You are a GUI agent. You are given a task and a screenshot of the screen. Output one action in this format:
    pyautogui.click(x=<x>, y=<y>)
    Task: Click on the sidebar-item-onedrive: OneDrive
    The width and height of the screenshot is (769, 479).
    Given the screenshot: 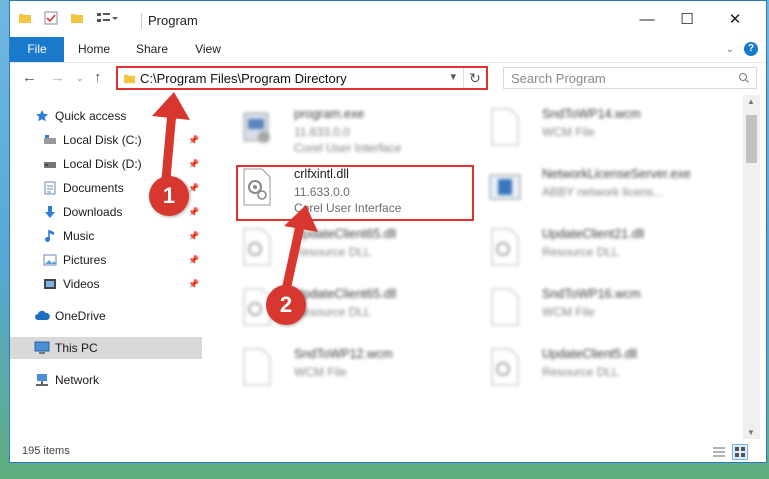 What is the action you would take?
    pyautogui.click(x=106, y=316)
    